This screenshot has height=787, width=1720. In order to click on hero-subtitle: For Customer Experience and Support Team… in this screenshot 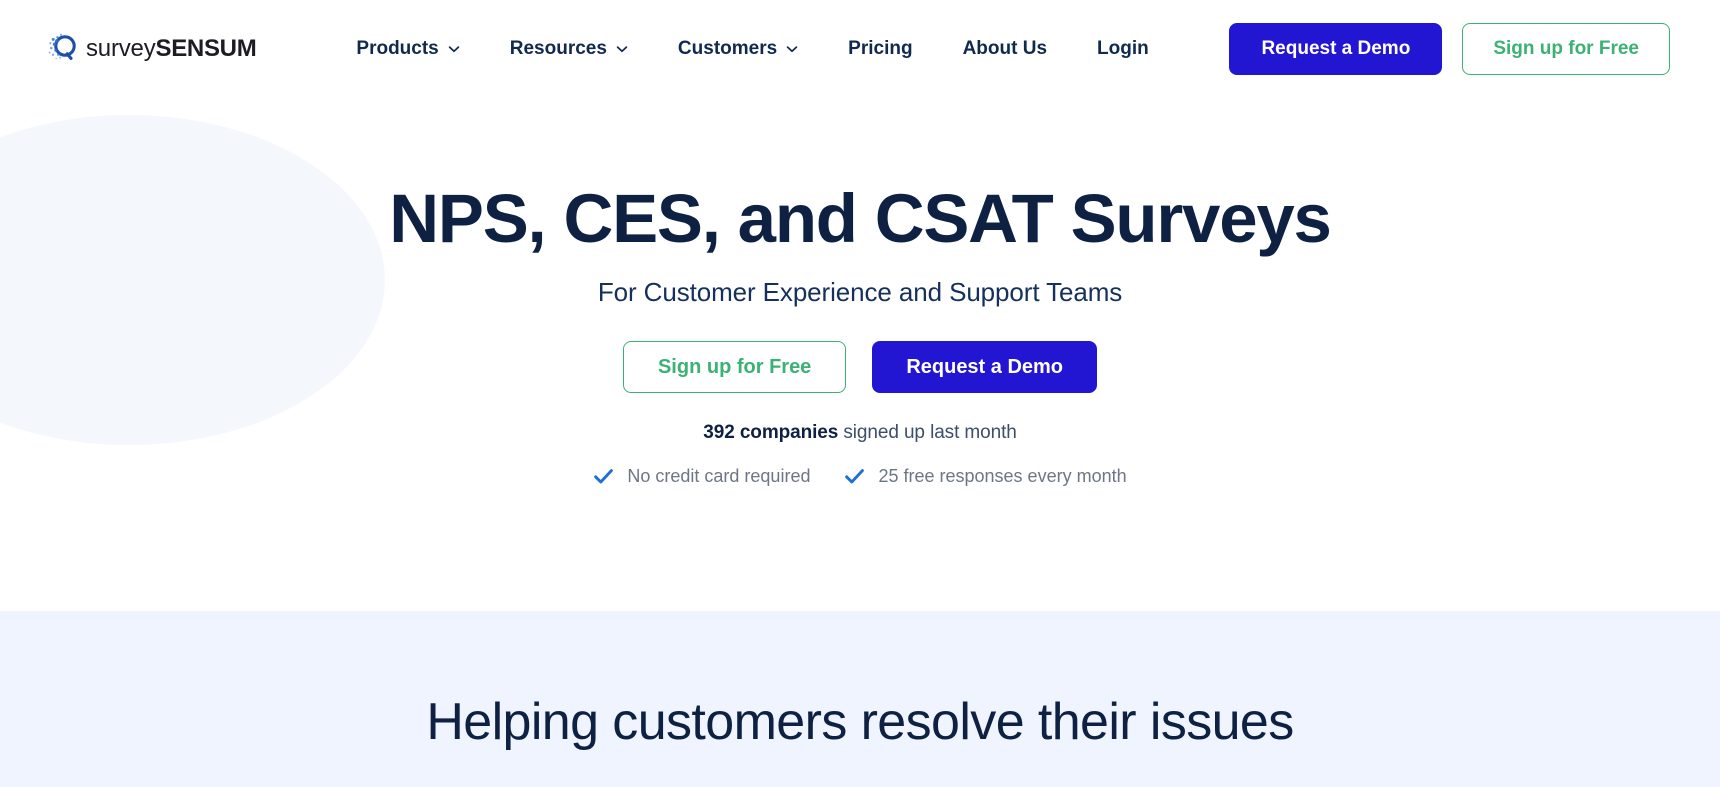, I will do `click(860, 292)`.